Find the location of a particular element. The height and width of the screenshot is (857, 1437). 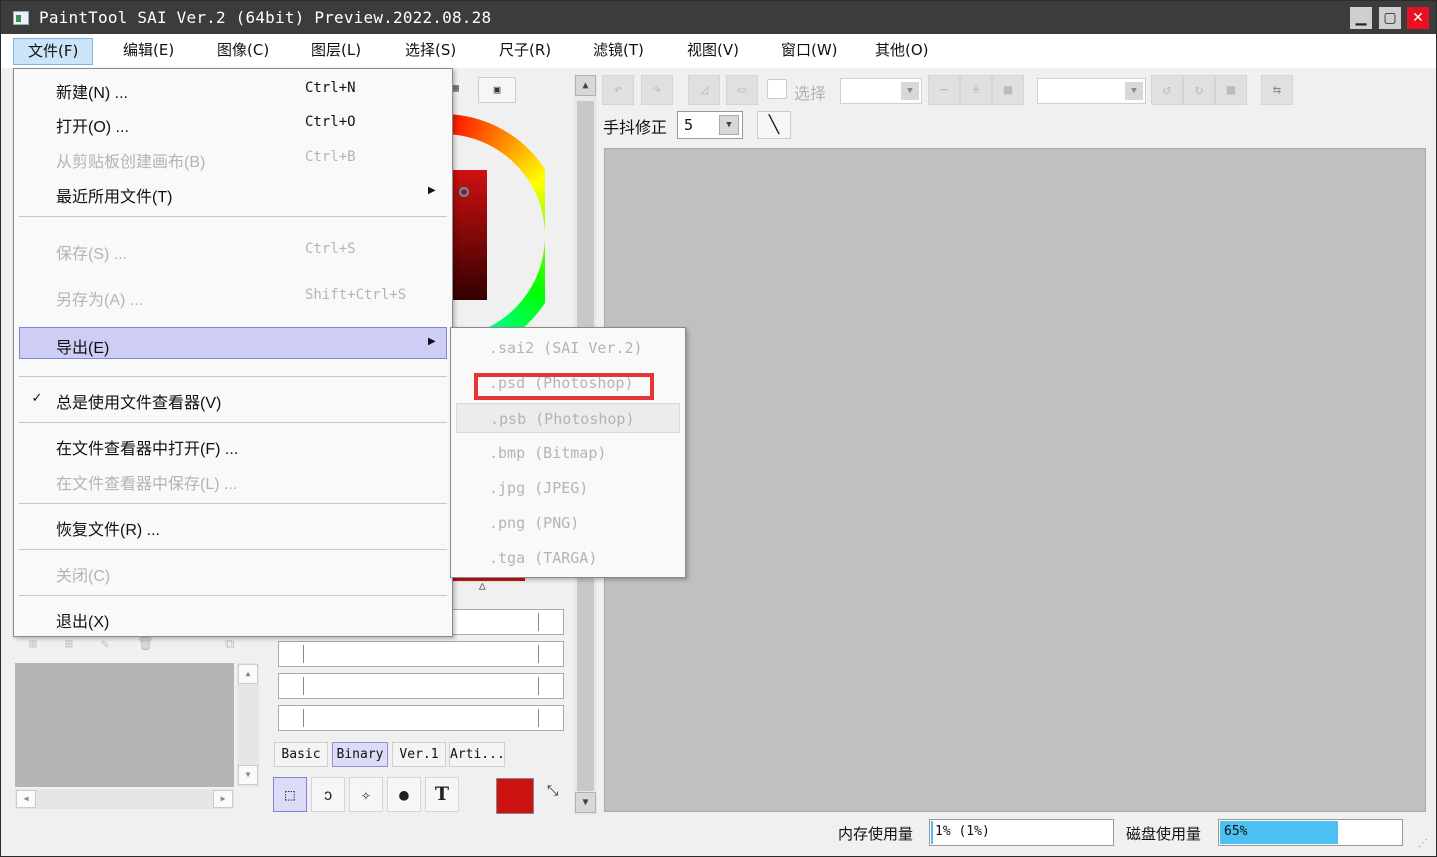

brush-blend-slider is located at coordinates (421, 718).